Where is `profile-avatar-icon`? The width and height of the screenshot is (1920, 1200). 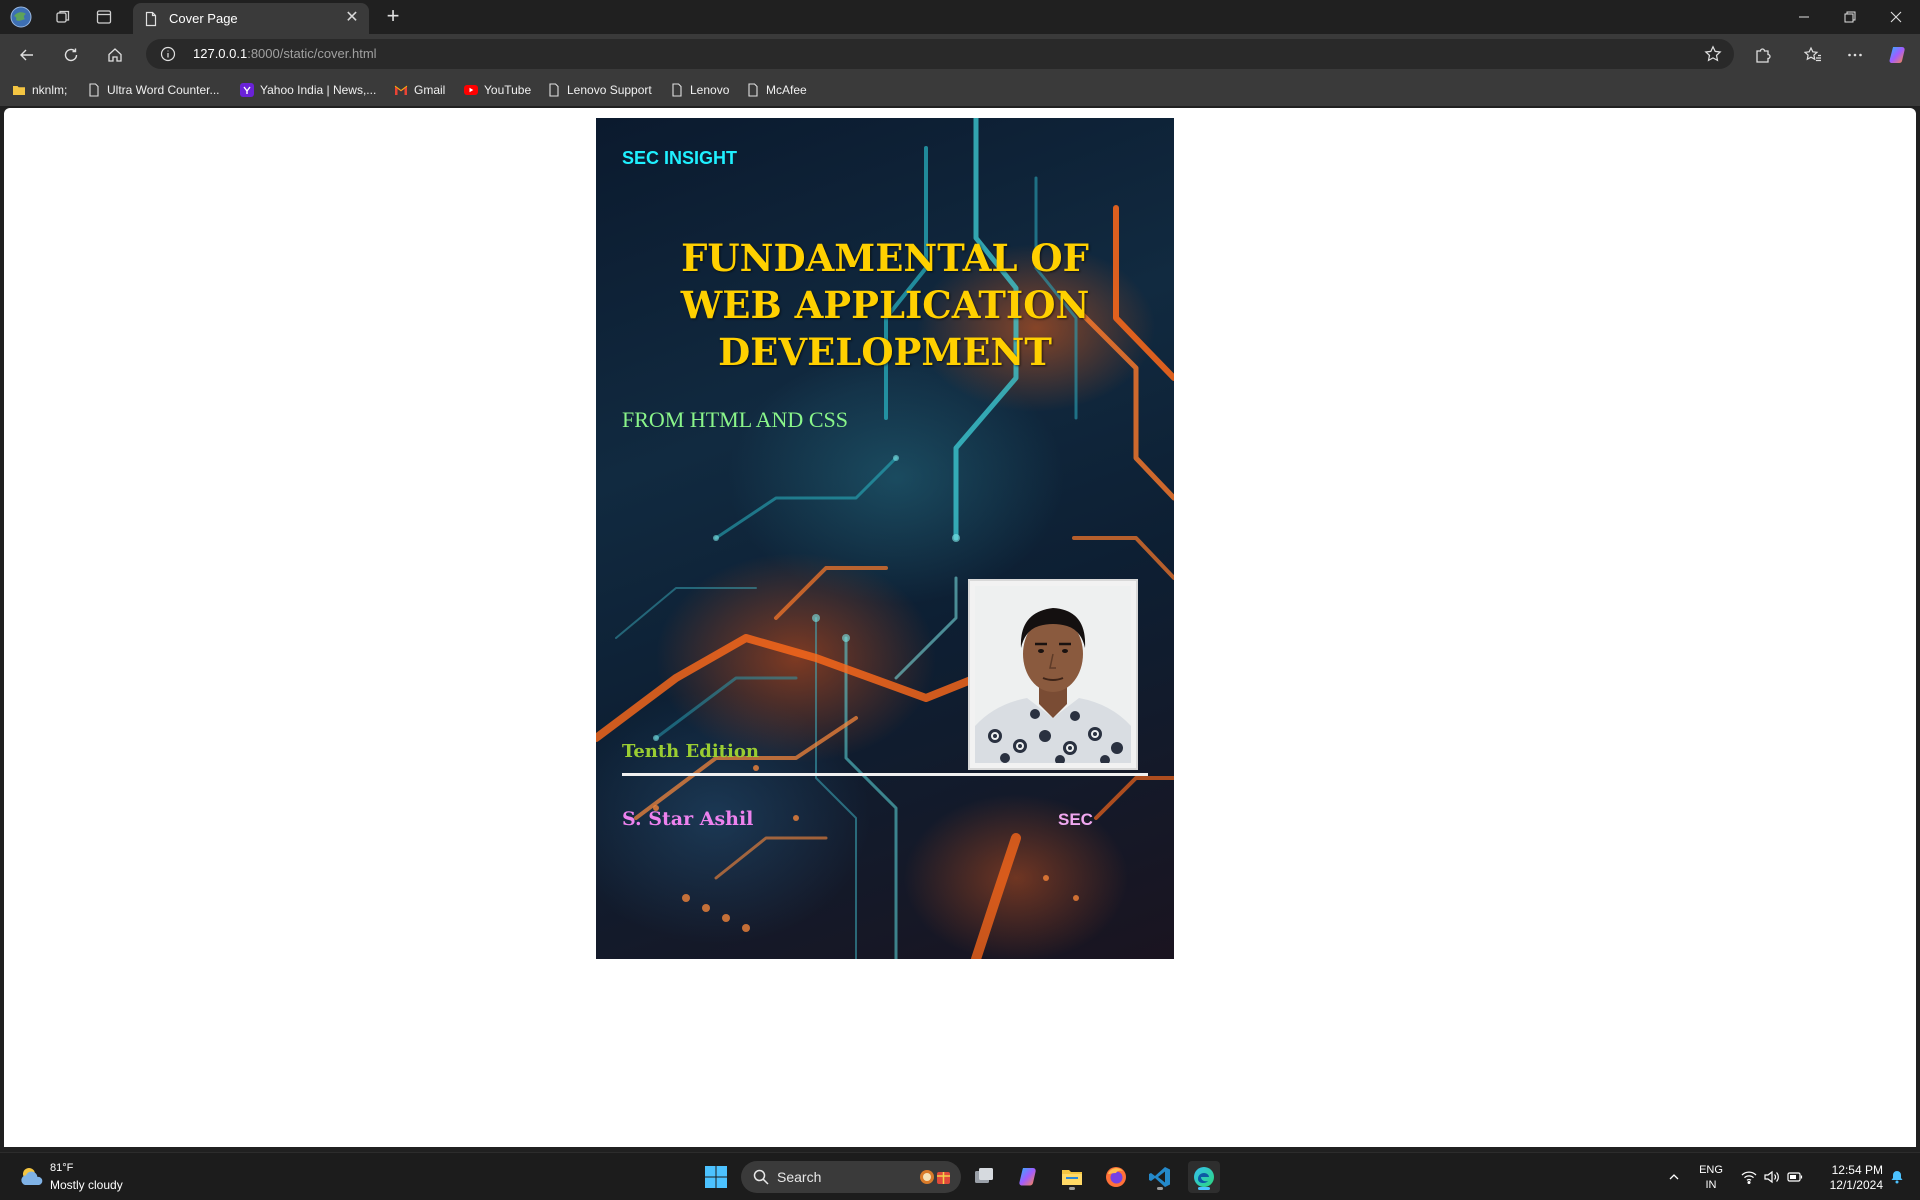
profile-avatar-icon is located at coordinates (21, 17).